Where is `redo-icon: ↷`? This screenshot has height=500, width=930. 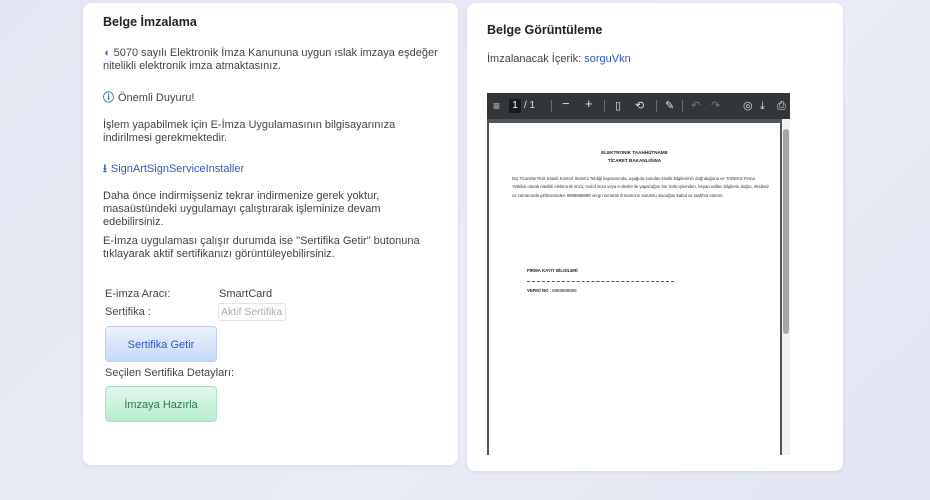
redo-icon: ↷ is located at coordinates (715, 106).